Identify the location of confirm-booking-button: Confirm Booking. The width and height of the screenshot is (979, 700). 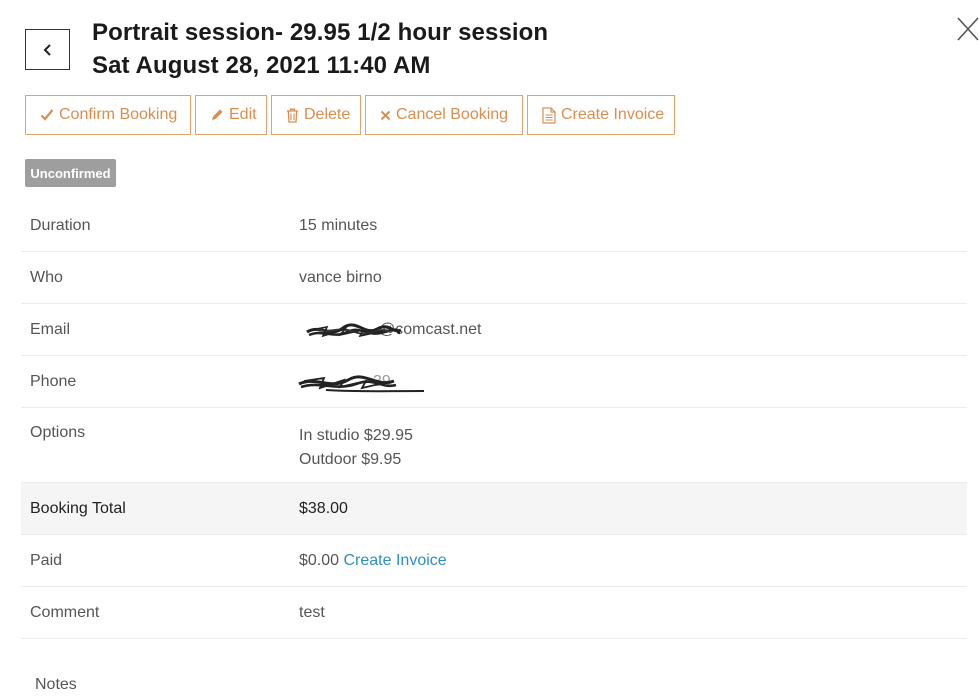
(108, 115).